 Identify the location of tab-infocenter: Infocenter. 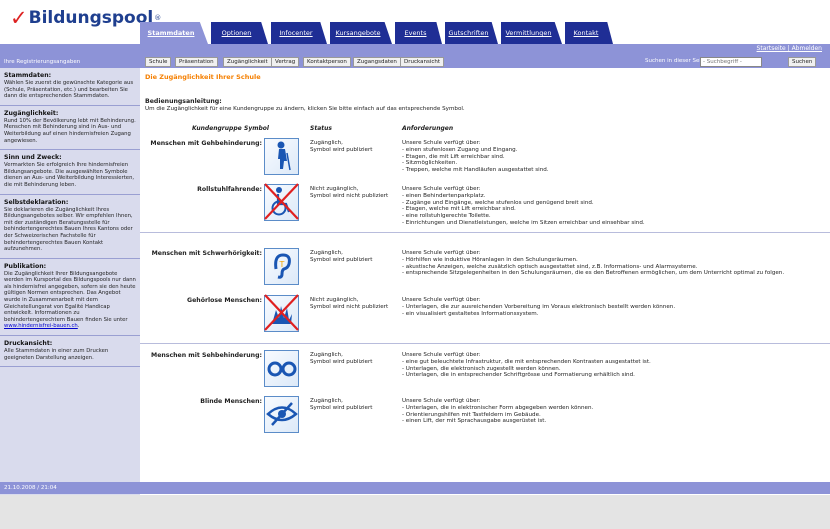
(299, 33).